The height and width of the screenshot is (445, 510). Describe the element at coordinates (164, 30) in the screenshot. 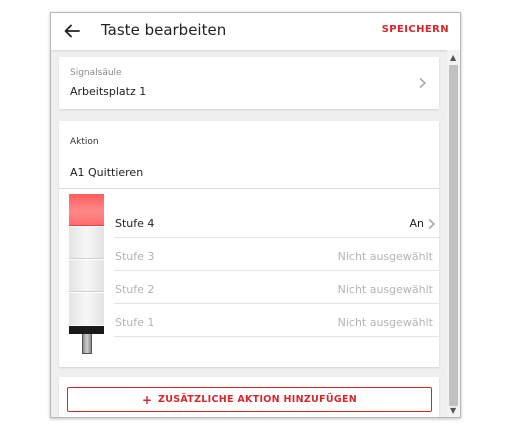

I see `page-title: Taste bearbeiten` at that location.